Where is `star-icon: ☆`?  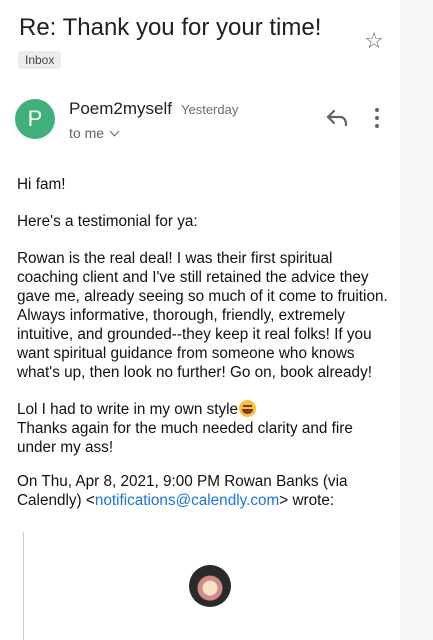 star-icon: ☆ is located at coordinates (374, 41).